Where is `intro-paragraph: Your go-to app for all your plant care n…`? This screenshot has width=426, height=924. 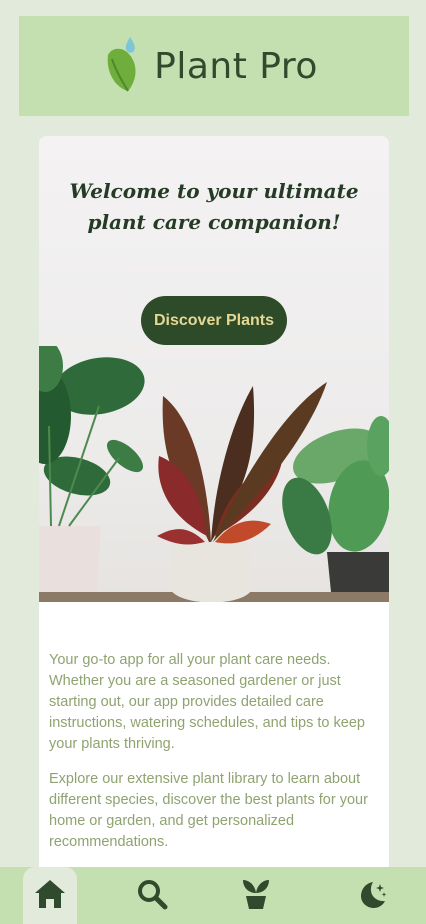 intro-paragraph: Your go-to app for all your plant care n… is located at coordinates (207, 702).